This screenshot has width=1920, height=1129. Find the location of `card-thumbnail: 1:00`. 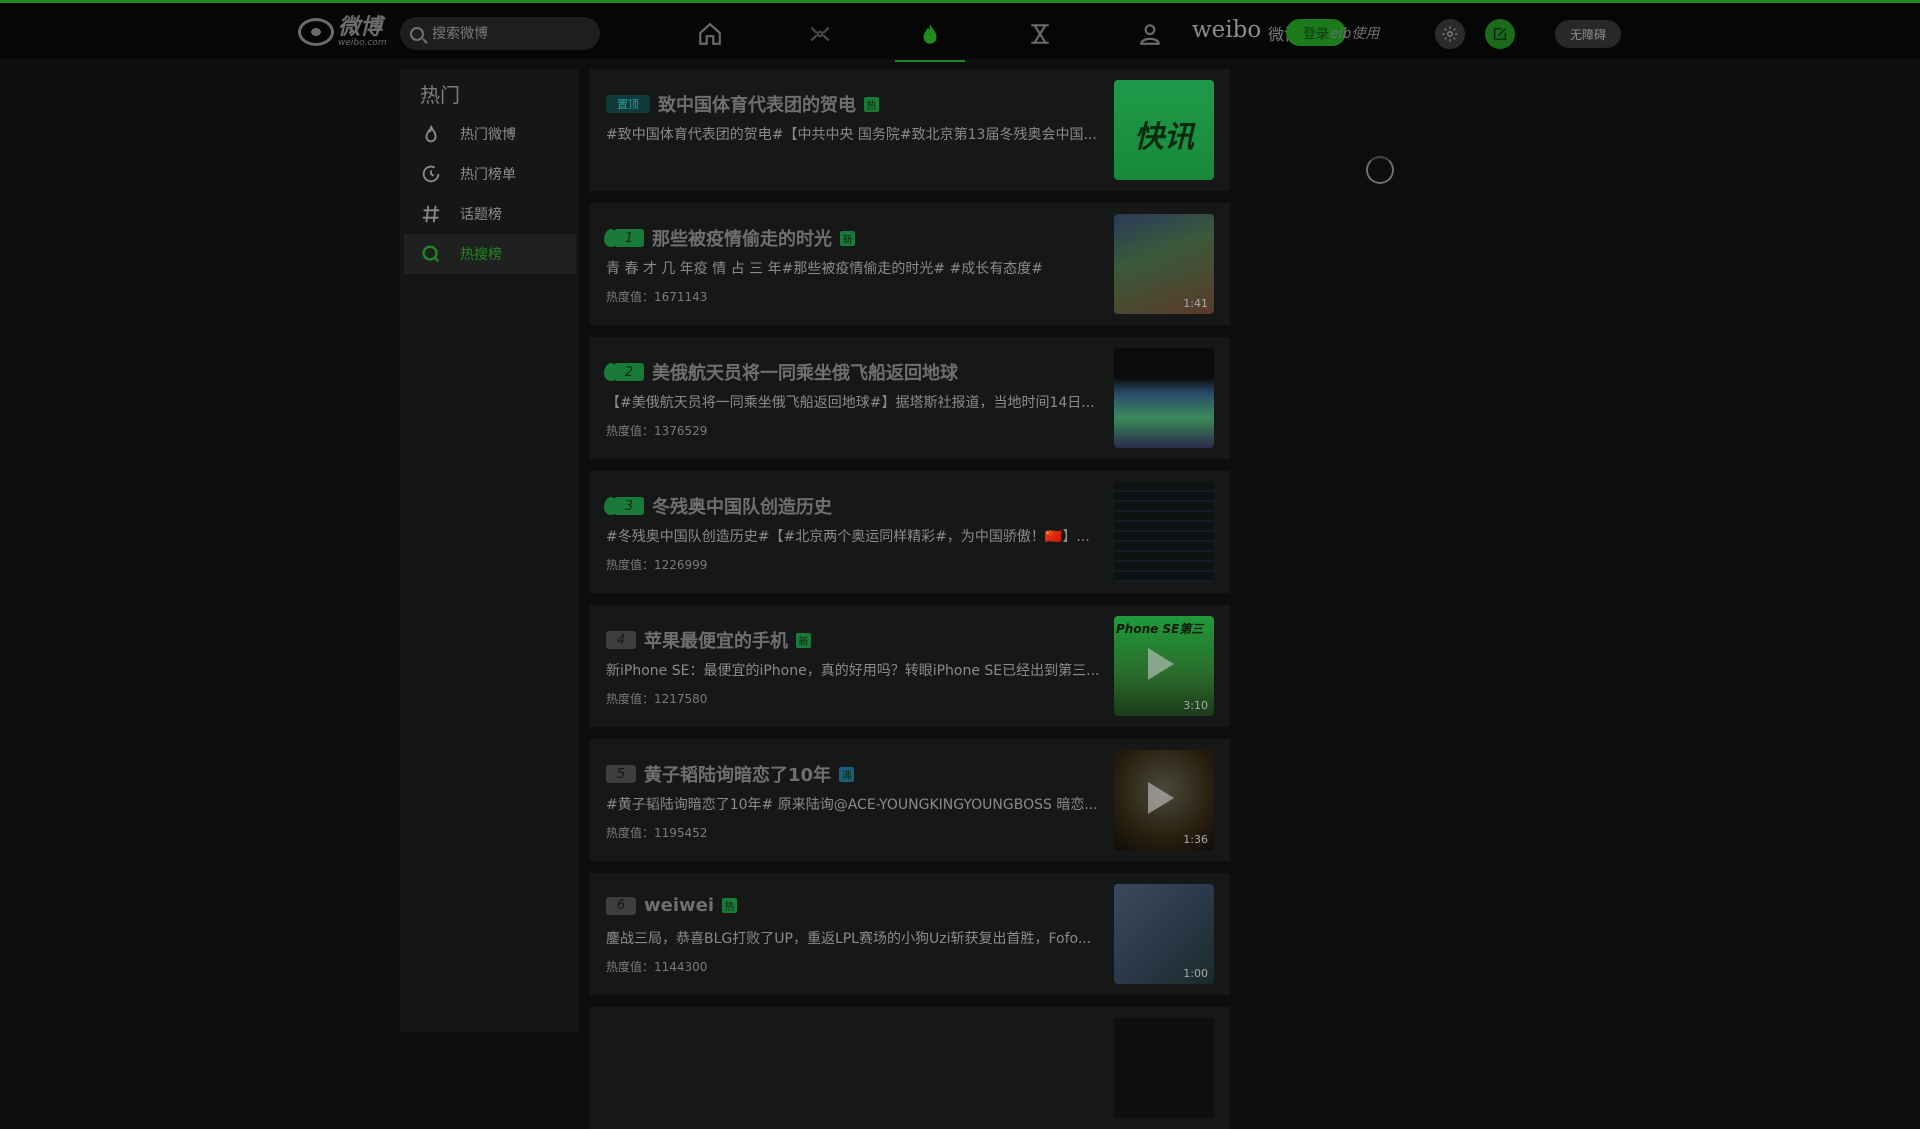

card-thumbnail: 1:00 is located at coordinates (1164, 934).